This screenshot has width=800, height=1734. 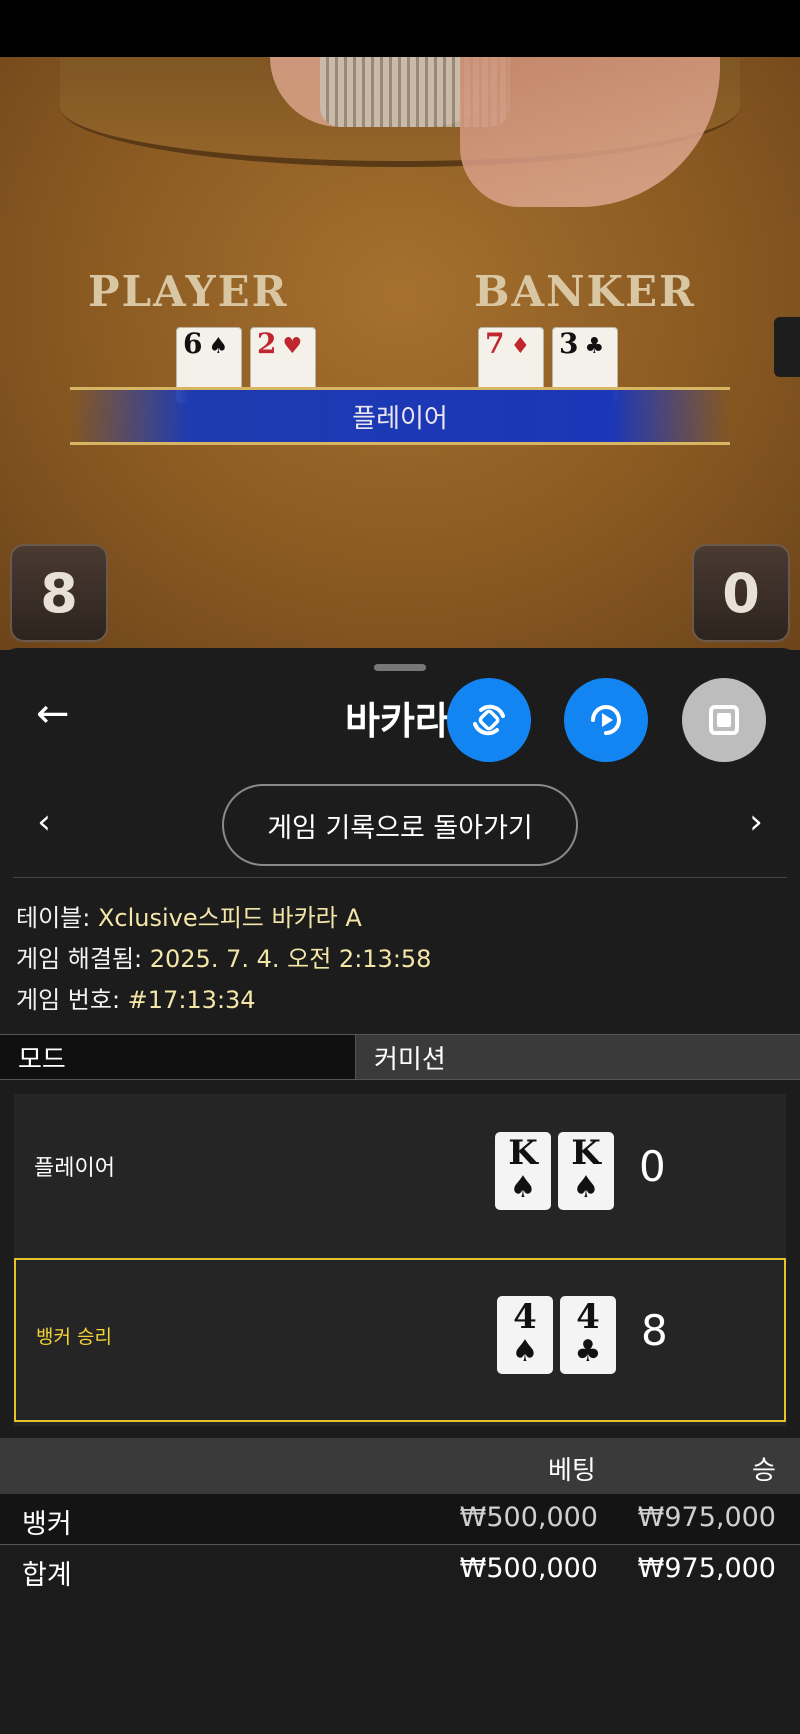 What do you see at coordinates (400, 28) in the screenshot?
I see `status-bar` at bounding box center [400, 28].